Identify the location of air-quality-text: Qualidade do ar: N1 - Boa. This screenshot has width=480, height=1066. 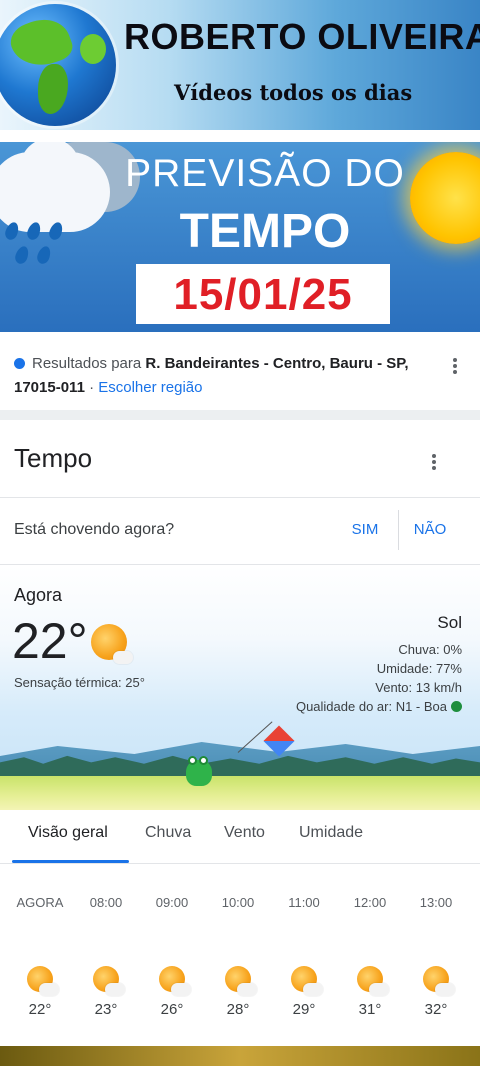
(371, 706).